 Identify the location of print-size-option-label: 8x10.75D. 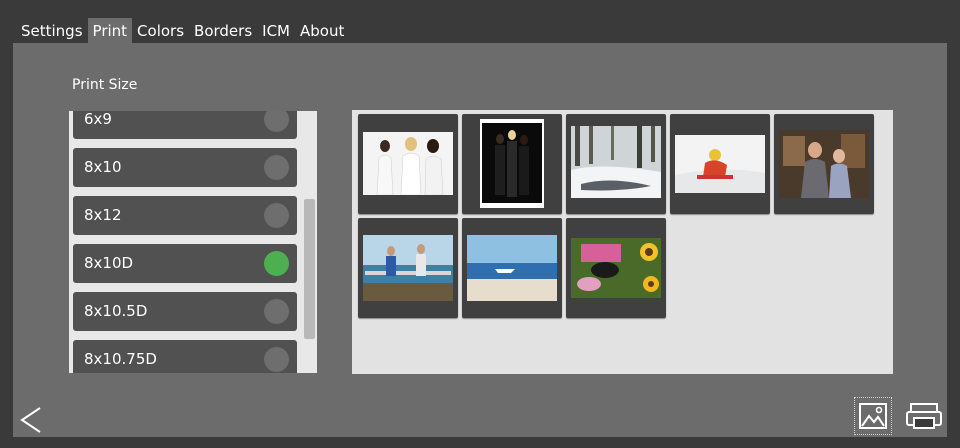
(120, 359).